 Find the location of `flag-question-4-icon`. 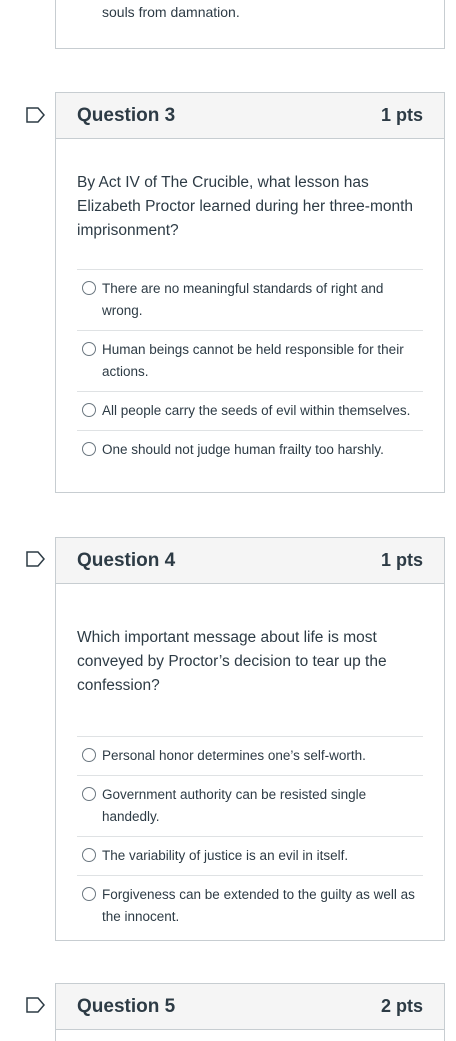

flag-question-4-icon is located at coordinates (36, 559).